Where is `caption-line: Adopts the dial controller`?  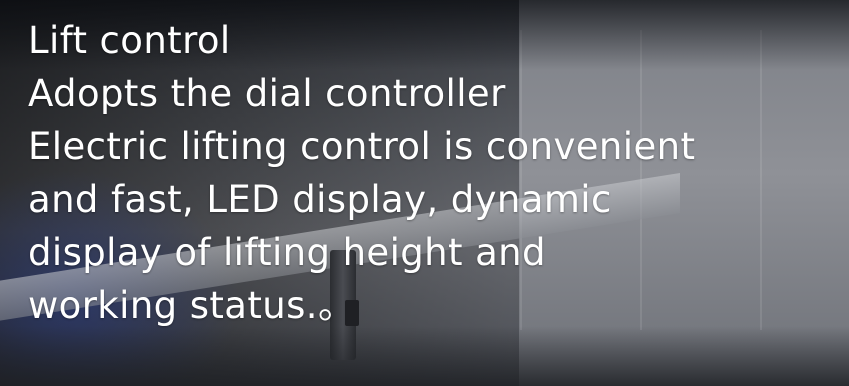
caption-line: Adopts the dial controller is located at coordinates (267, 93).